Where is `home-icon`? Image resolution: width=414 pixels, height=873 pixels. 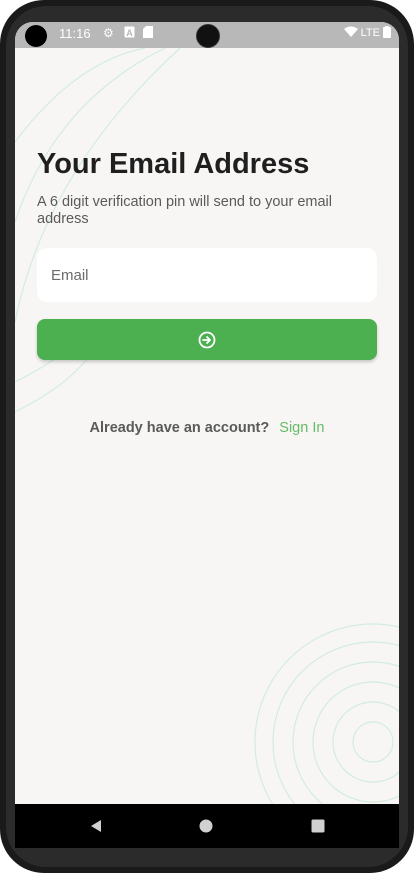 home-icon is located at coordinates (206, 826).